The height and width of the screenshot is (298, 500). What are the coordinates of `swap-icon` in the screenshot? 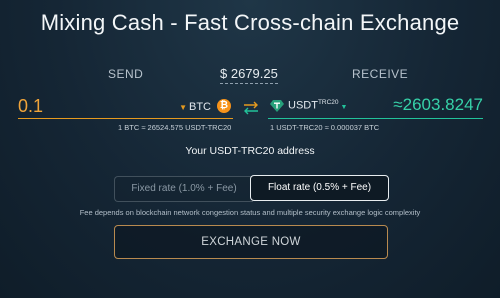 It's located at (251, 108).